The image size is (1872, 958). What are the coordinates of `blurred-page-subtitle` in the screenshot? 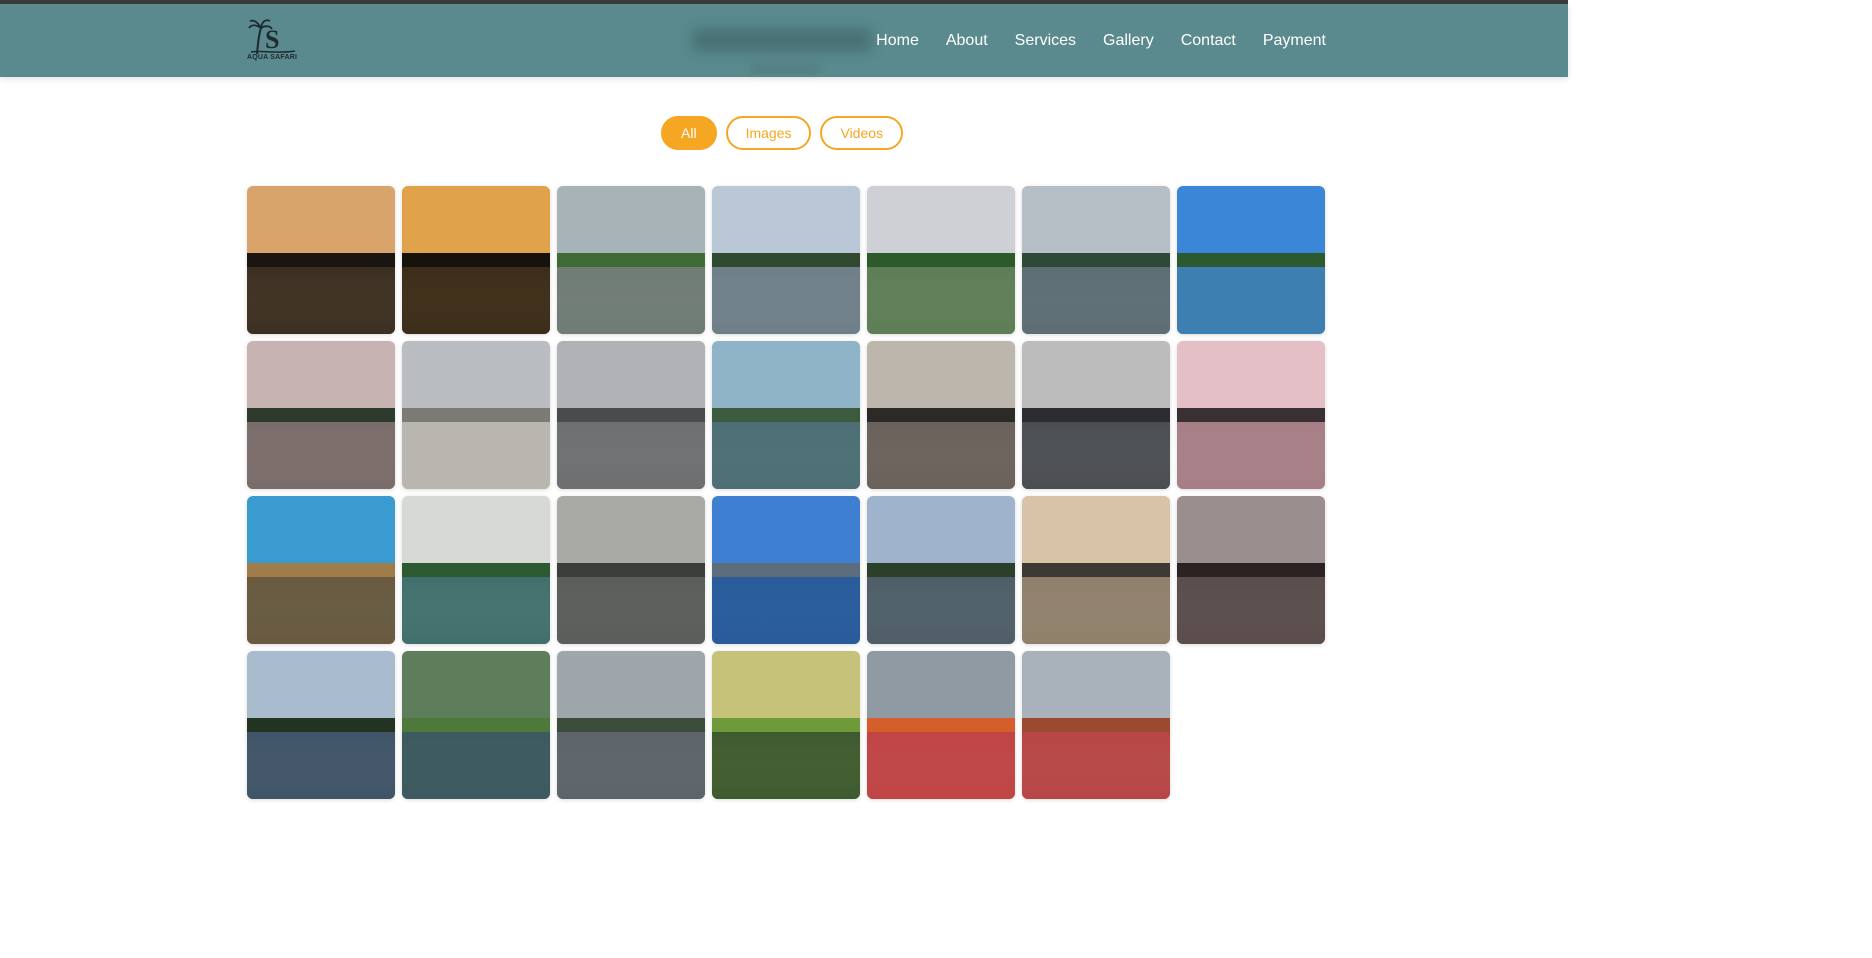 It's located at (785, 69).